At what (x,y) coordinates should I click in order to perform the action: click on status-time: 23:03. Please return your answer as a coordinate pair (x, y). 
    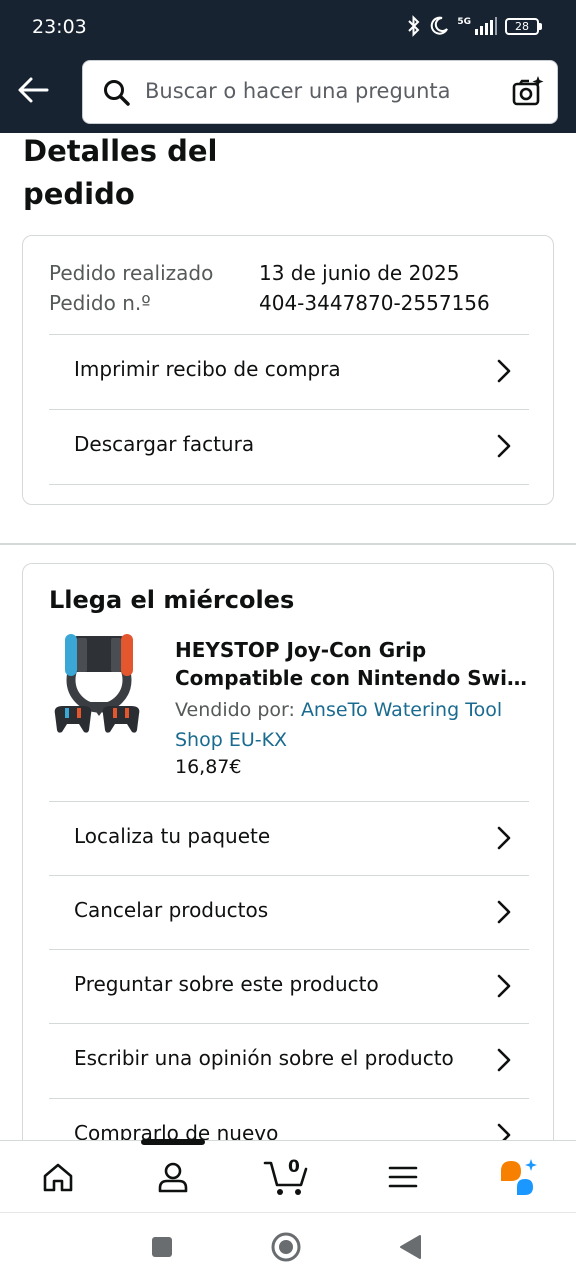
    Looking at the image, I should click on (59, 27).